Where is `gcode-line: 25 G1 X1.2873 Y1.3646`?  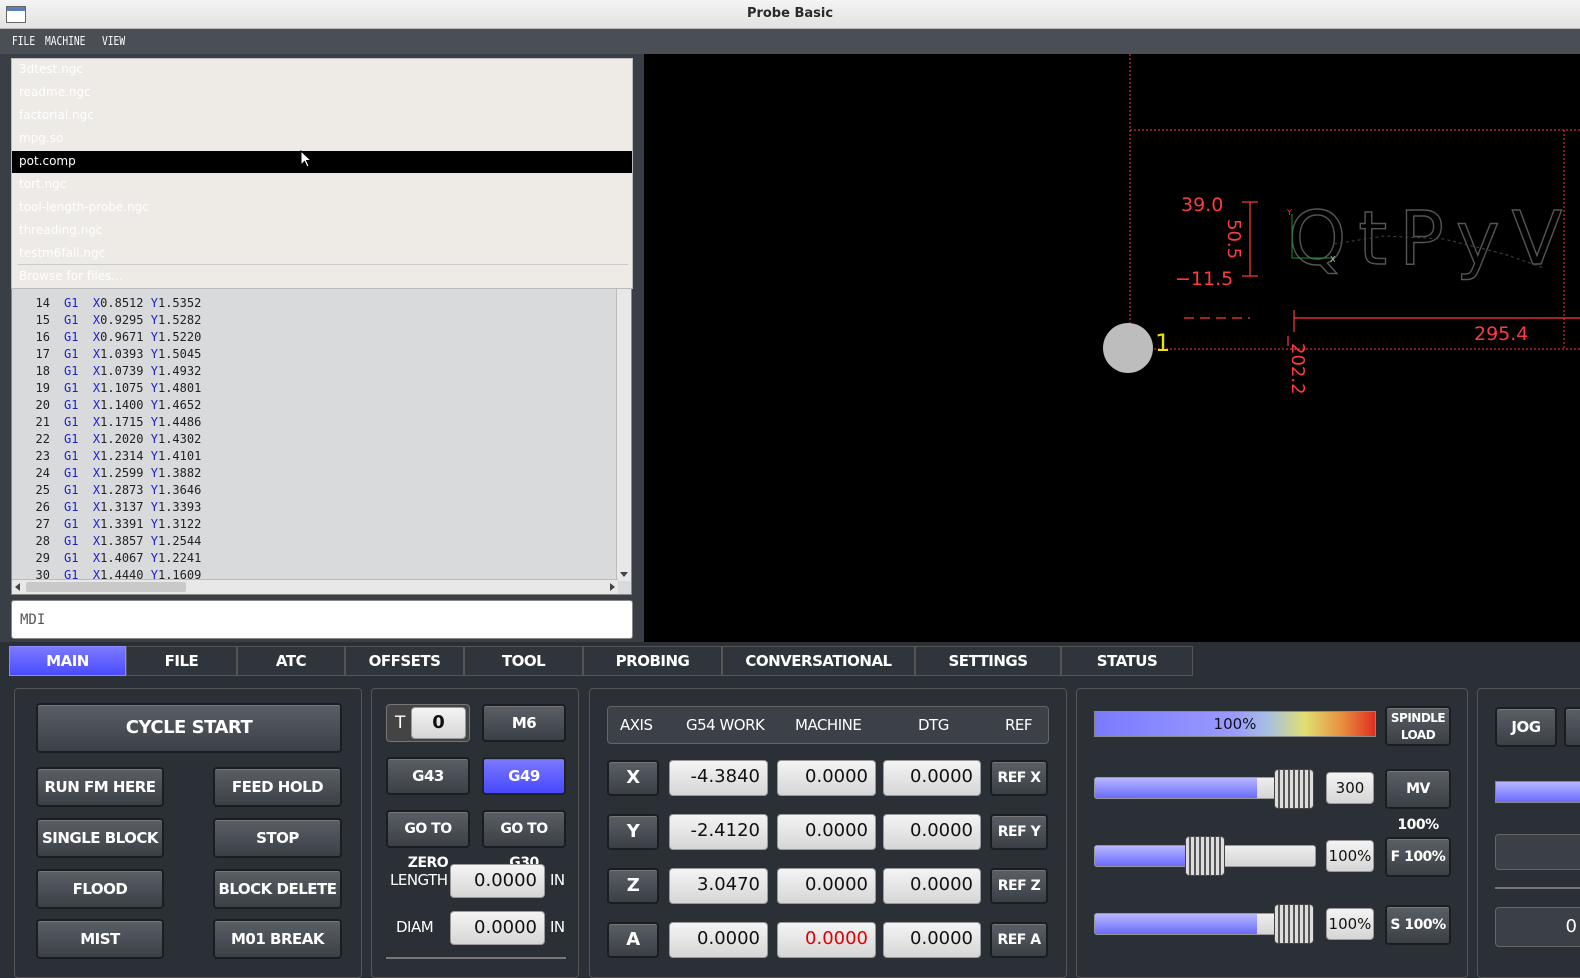 gcode-line: 25 G1 X1.2873 Y1.3646 is located at coordinates (110, 490).